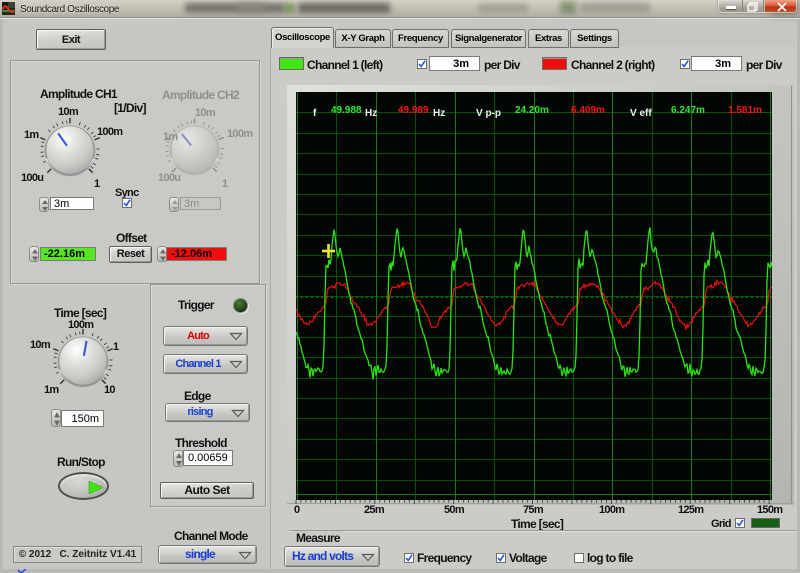 This screenshot has height=573, width=800. What do you see at coordinates (413, 110) in the screenshot?
I see `svg-text: 49.989` at bounding box center [413, 110].